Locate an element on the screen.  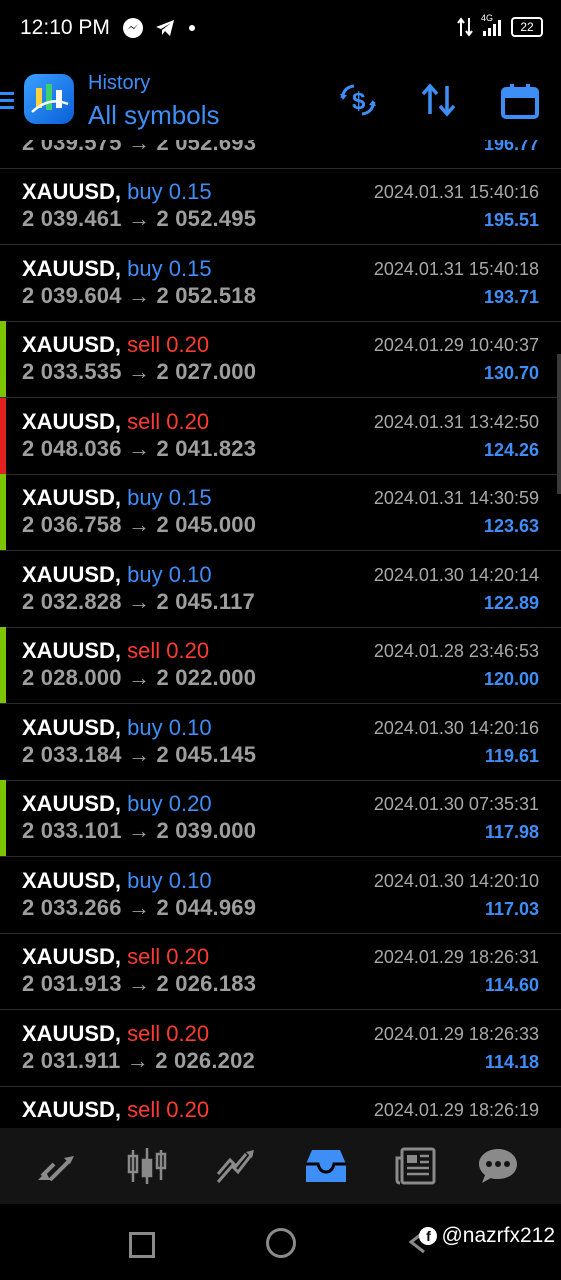
watermark-text: @nazrfx212 is located at coordinates (498, 1235).